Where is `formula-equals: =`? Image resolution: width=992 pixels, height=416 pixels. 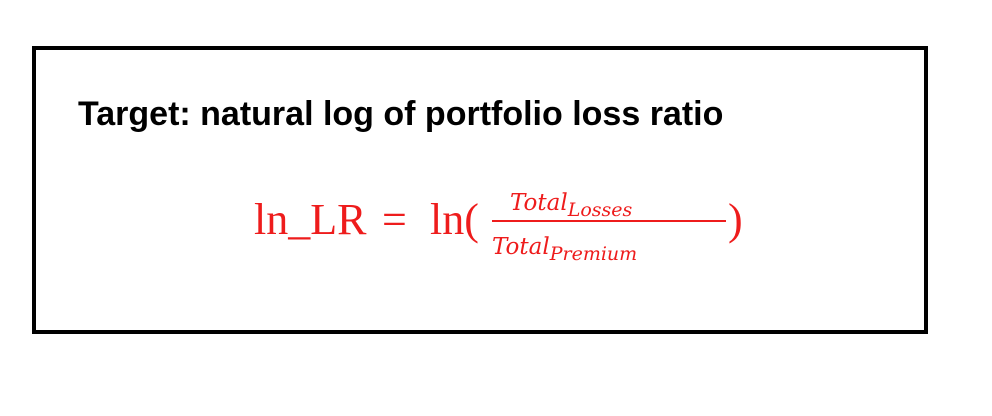 formula-equals: = is located at coordinates (394, 219).